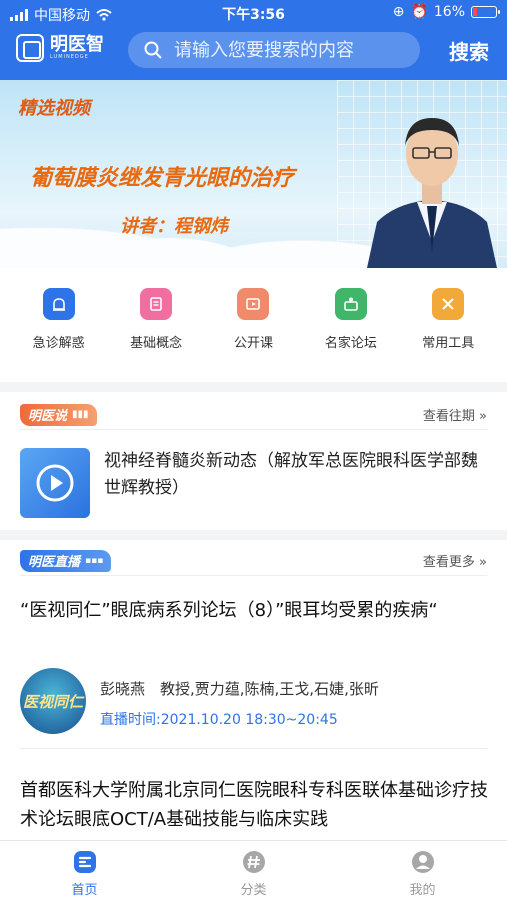  Describe the element at coordinates (350, 343) in the screenshot. I see `quick-nav-label: 名家论坛` at that location.